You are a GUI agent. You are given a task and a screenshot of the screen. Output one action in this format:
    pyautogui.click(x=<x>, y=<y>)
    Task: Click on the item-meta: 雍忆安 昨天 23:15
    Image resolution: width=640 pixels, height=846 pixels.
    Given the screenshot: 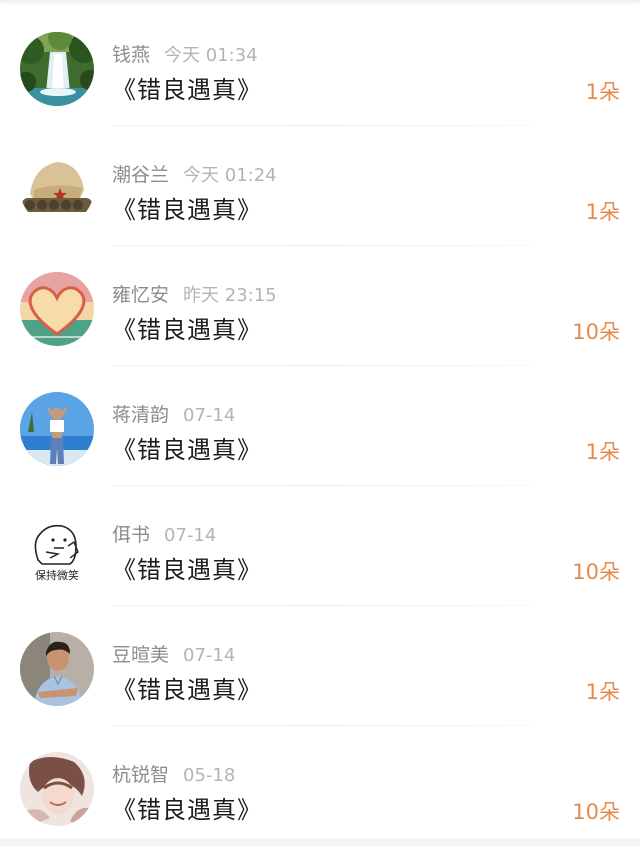 What is the action you would take?
    pyautogui.click(x=194, y=293)
    